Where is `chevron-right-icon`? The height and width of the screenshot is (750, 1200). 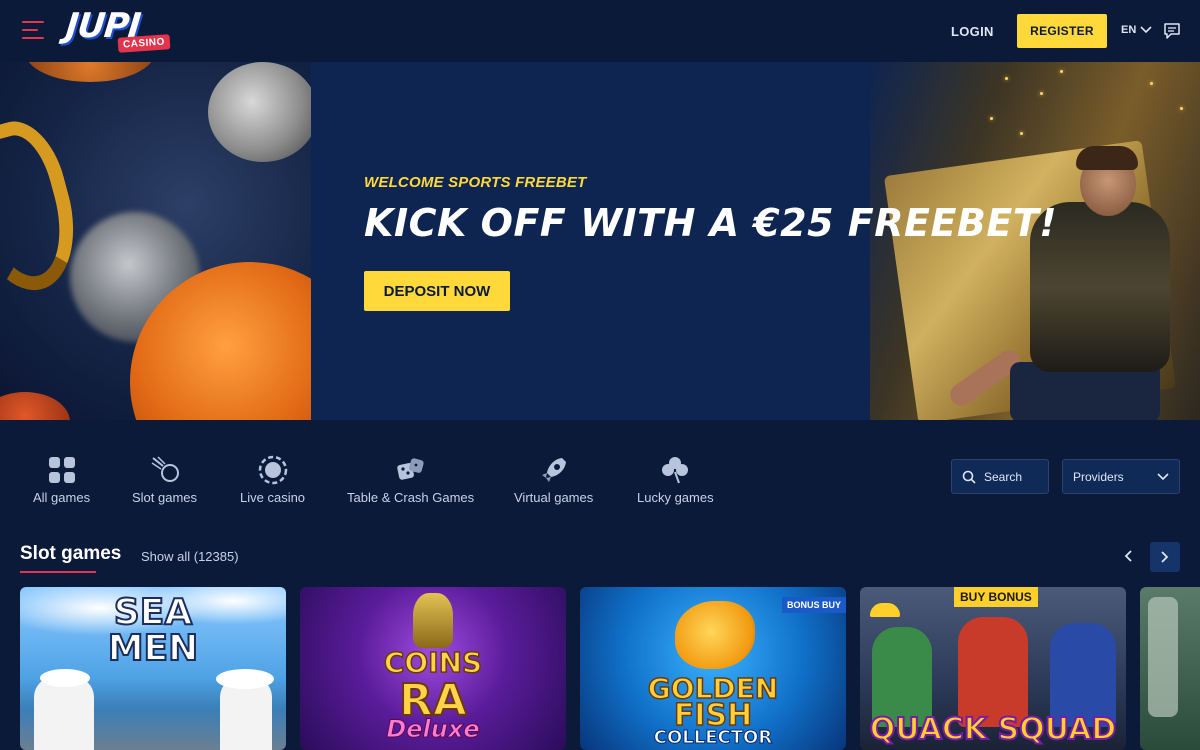
chevron-right-icon is located at coordinates (1165, 557).